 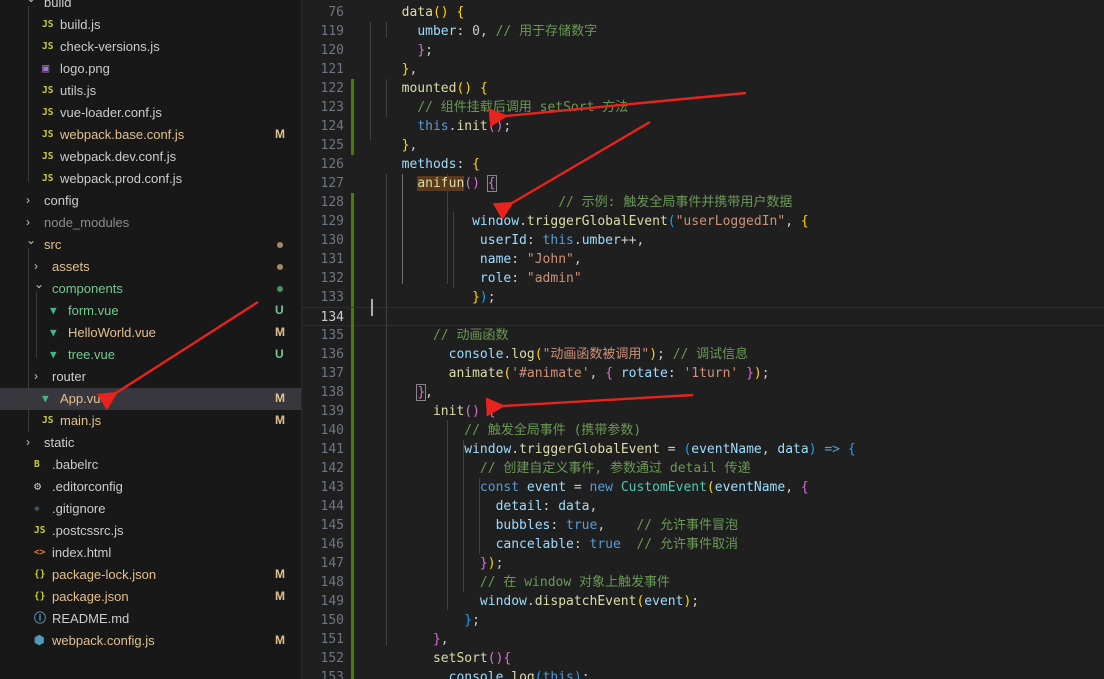 I want to click on explorer-item-gitignore: ◆ .gitignore, so click(x=150, y=509).